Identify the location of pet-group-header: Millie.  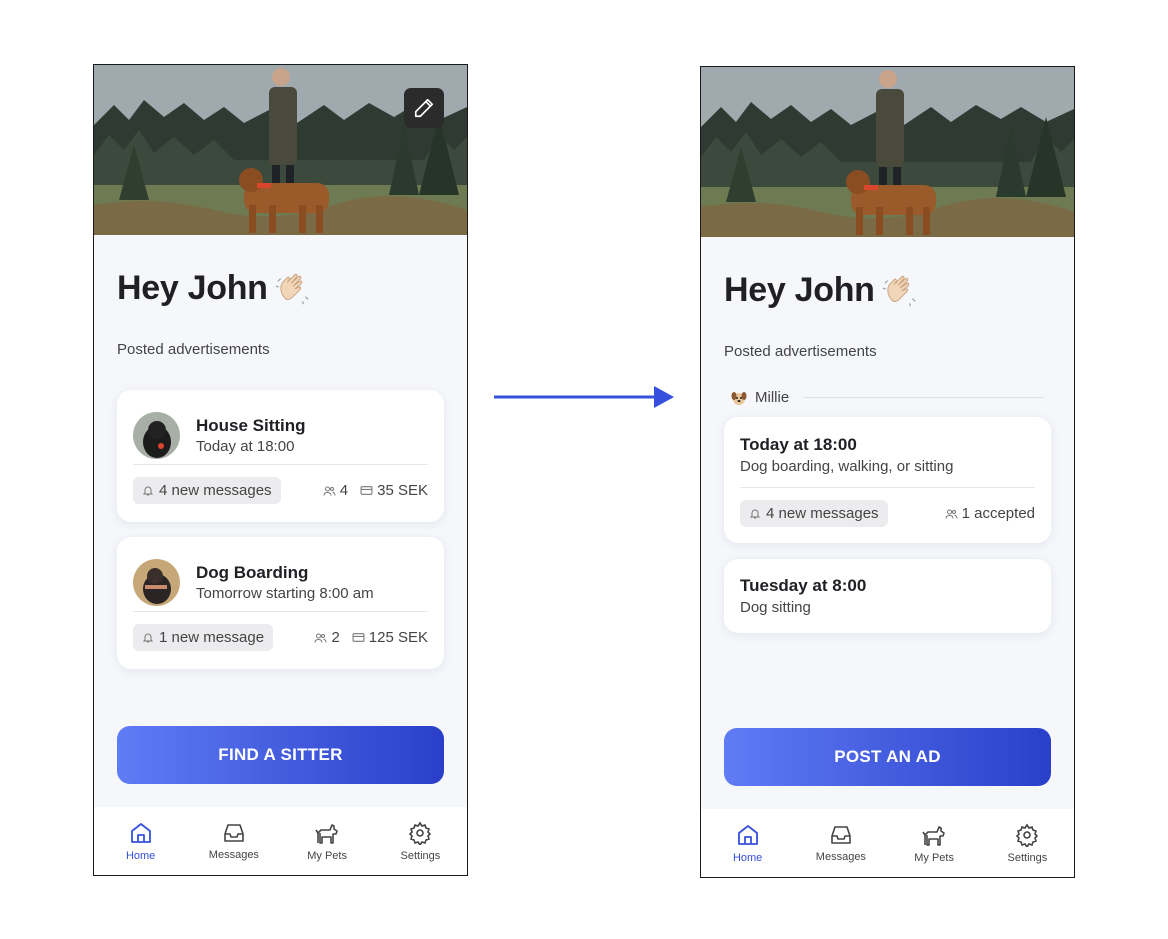
(887, 397).